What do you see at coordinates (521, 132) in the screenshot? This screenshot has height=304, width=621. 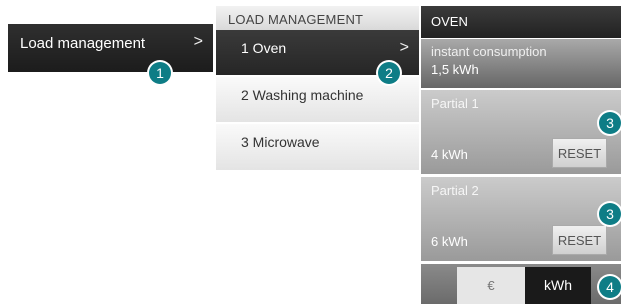 I see `partial-1: Partial 1 4 kWh RESET` at bounding box center [521, 132].